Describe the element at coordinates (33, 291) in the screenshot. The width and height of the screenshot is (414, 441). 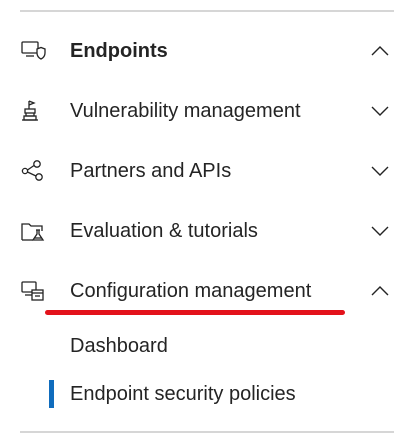
I see `configuration-icon` at that location.